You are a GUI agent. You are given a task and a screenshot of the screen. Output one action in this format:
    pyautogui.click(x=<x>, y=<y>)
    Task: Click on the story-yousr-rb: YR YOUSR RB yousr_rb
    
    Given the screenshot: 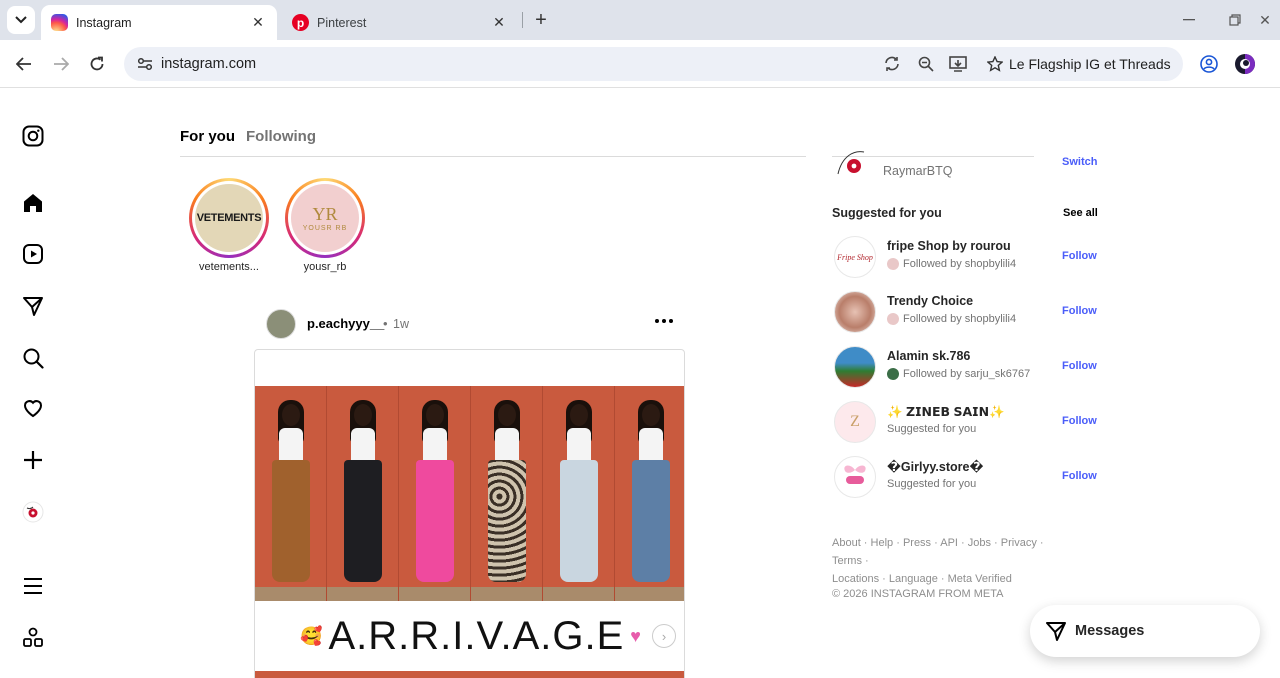 What is the action you would take?
    pyautogui.click(x=325, y=225)
    